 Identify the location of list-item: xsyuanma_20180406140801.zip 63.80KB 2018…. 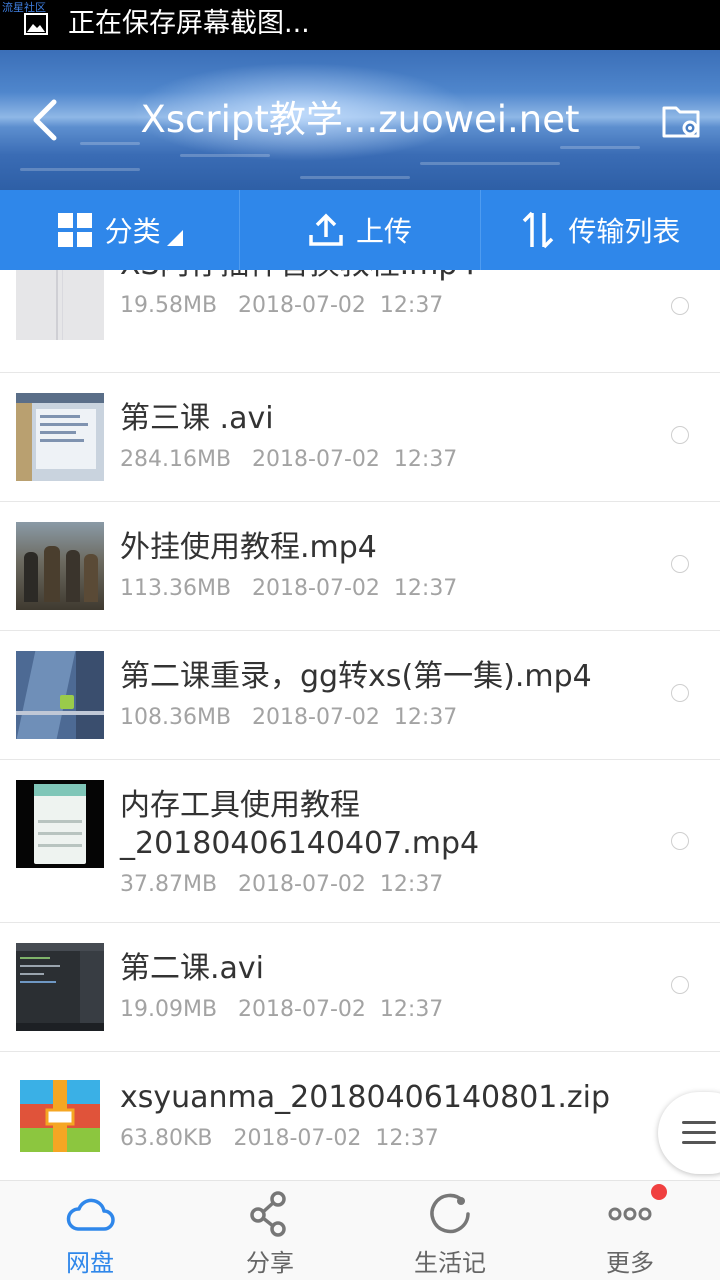
(360, 1116).